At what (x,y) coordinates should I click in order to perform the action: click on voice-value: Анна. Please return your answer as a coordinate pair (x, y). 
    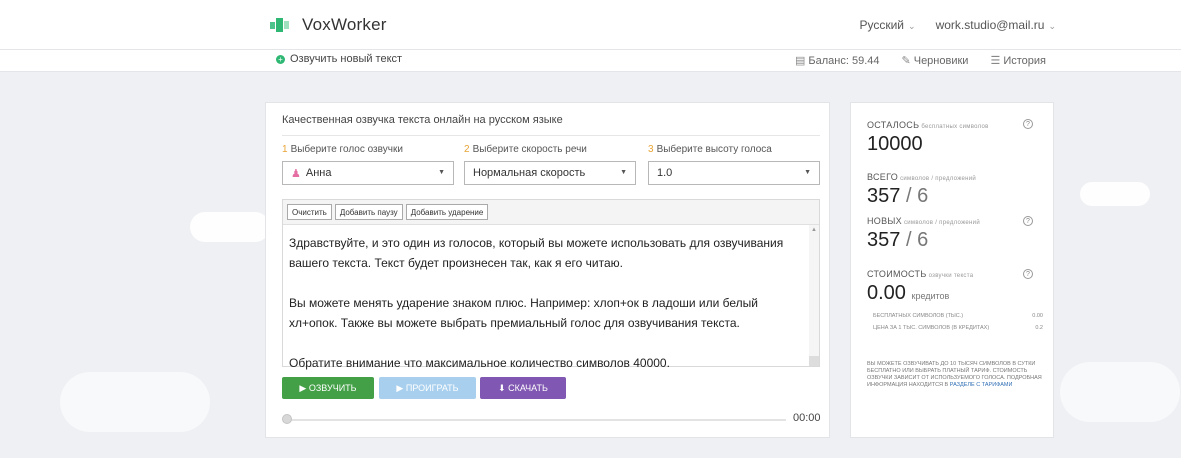
    Looking at the image, I should click on (318, 173).